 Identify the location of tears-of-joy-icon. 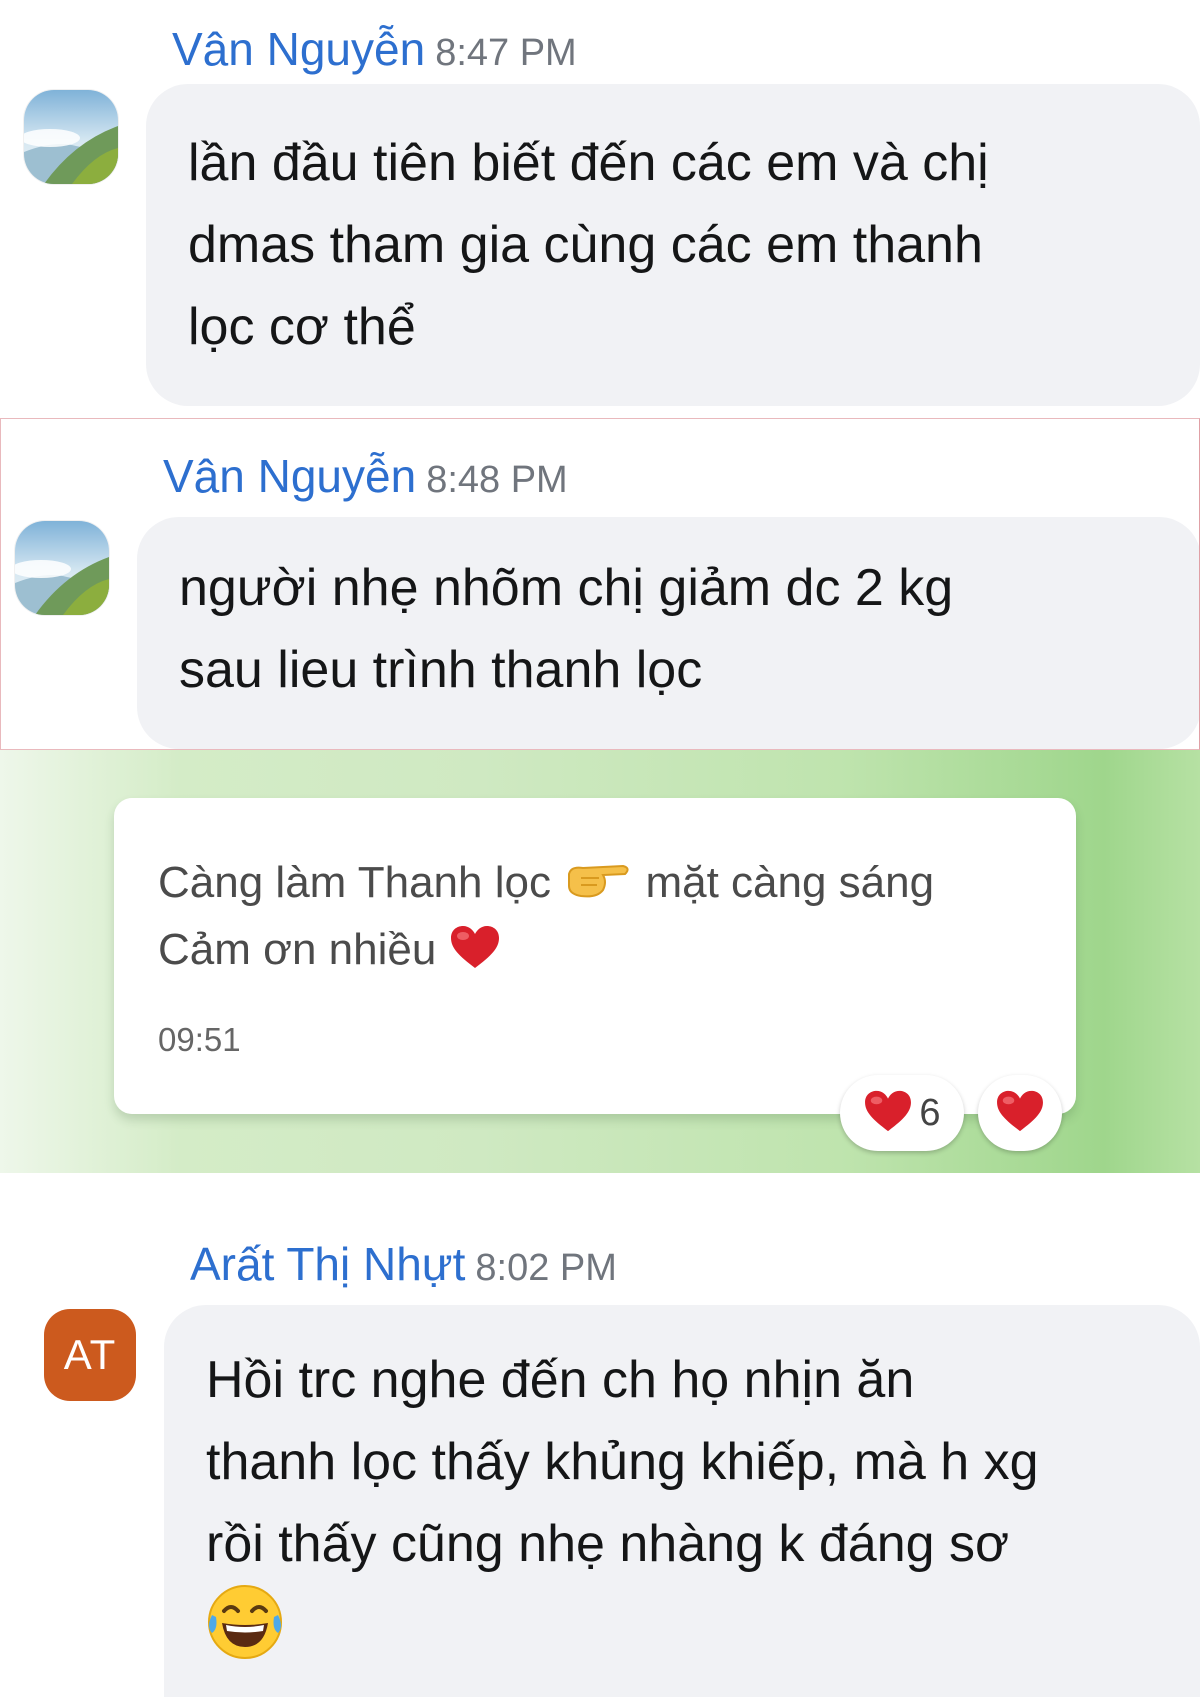
(245, 1622).